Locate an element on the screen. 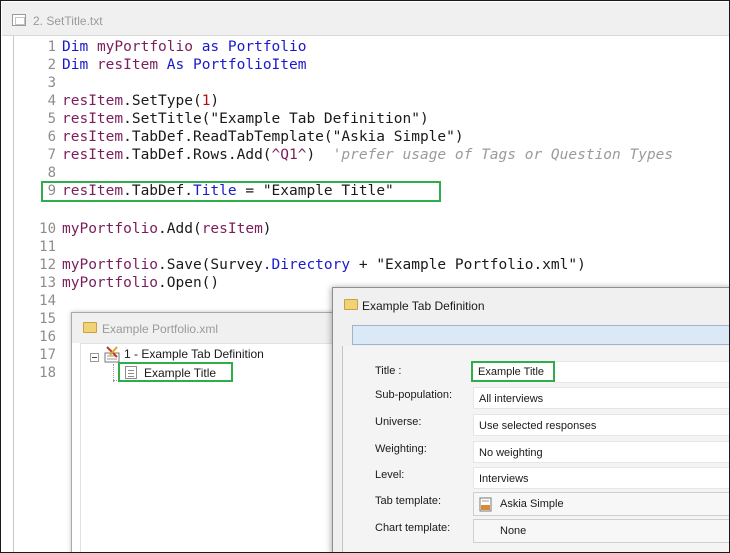 This screenshot has width=730, height=553. subpopulation-label: Sub-population: is located at coordinates (414, 395).